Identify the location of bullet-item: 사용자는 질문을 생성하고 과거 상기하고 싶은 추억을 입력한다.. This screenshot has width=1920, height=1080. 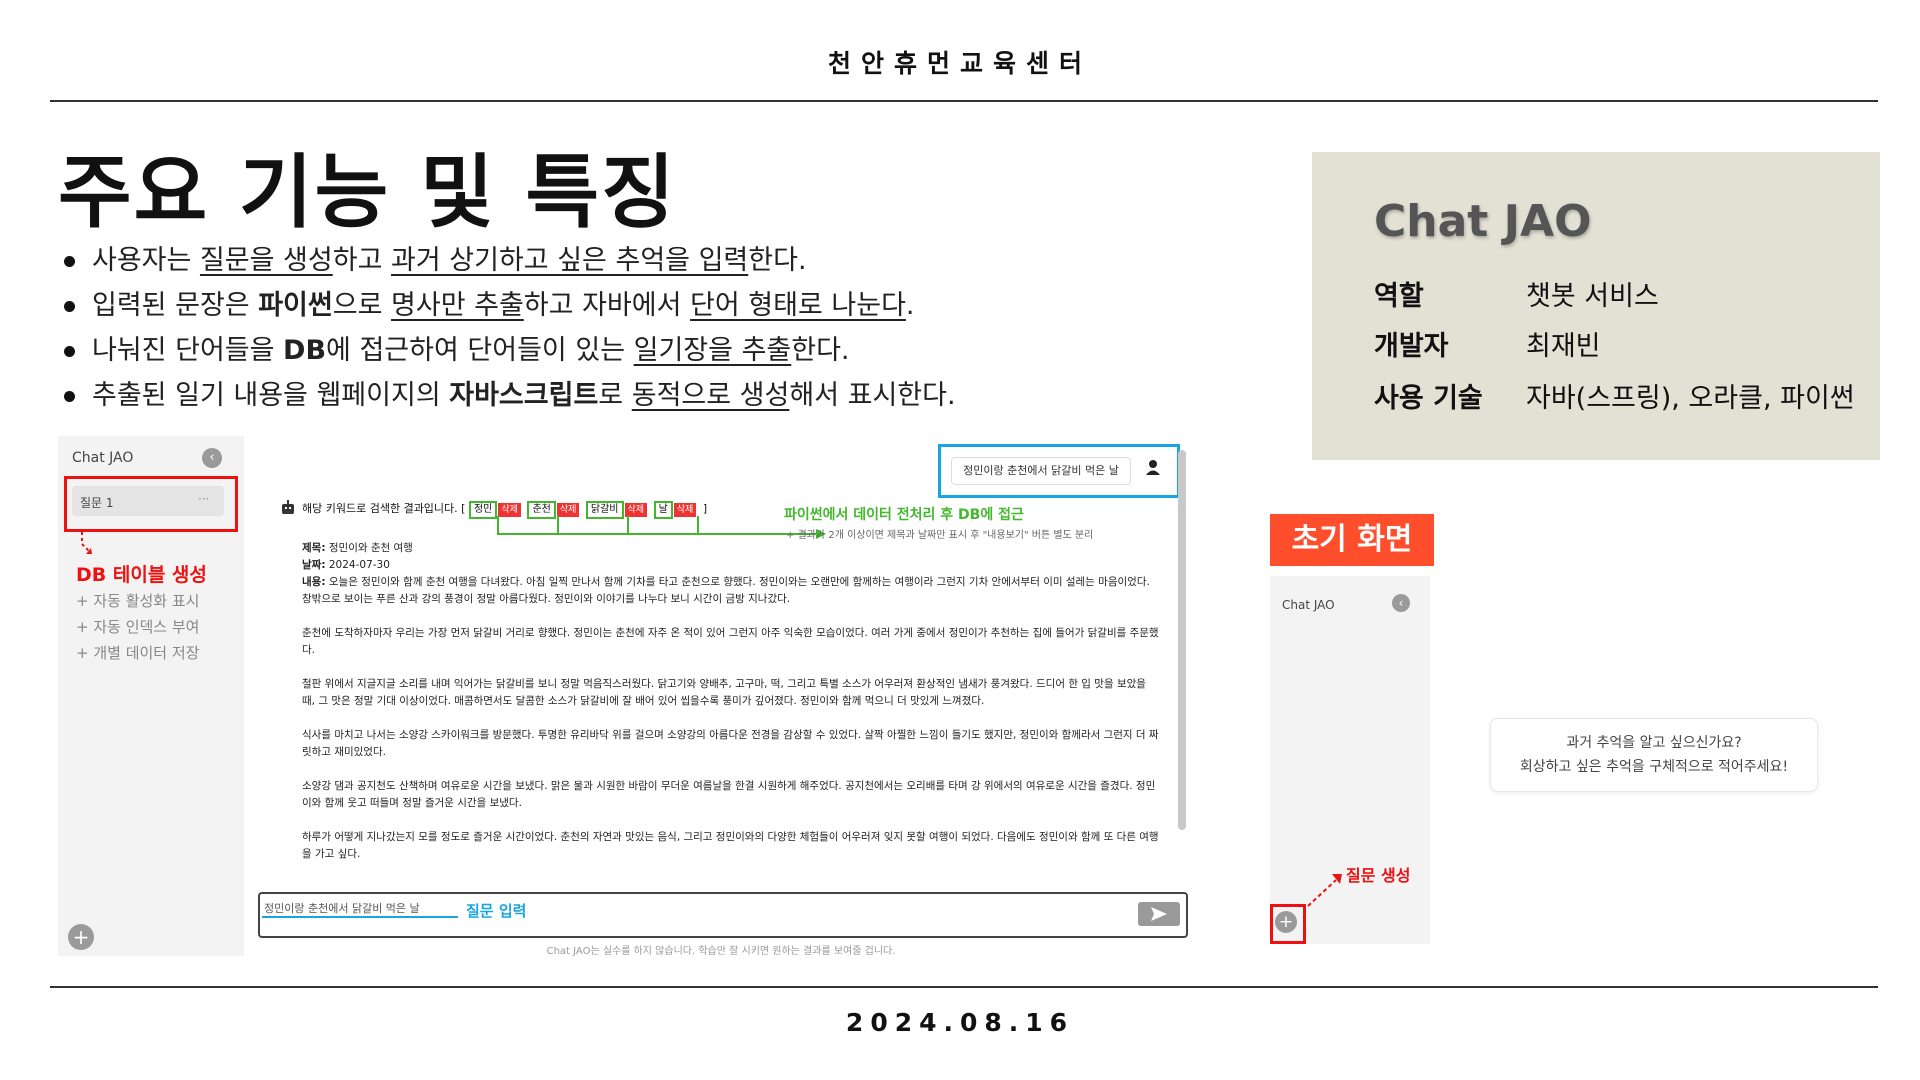
(509, 260).